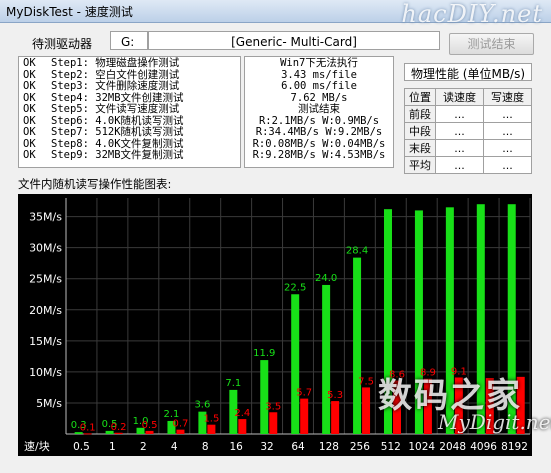  Describe the element at coordinates (45, 310) in the screenshot. I see `y-tick-label: 20M/s` at that location.